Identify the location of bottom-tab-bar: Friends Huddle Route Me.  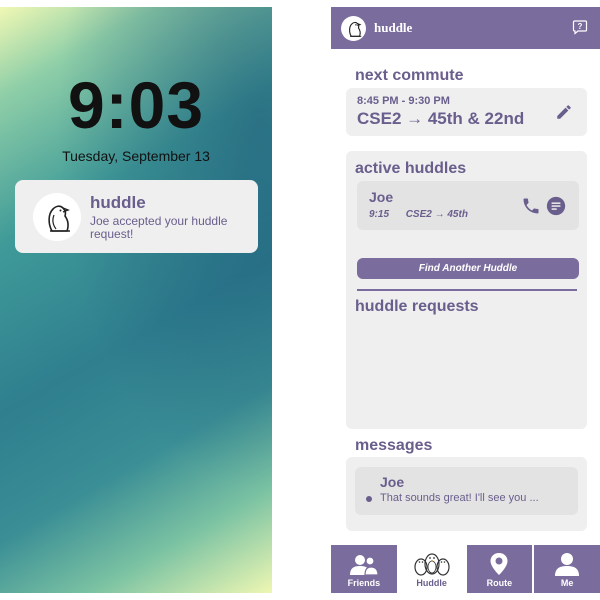
(465, 569).